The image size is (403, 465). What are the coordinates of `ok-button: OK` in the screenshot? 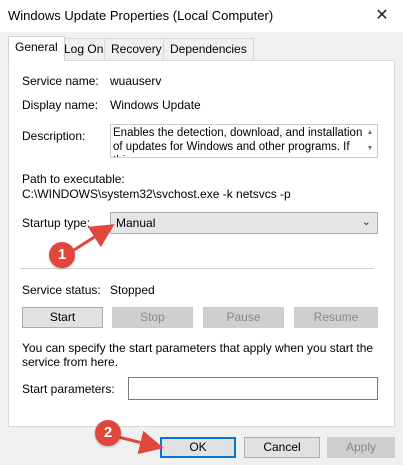 It's located at (198, 447).